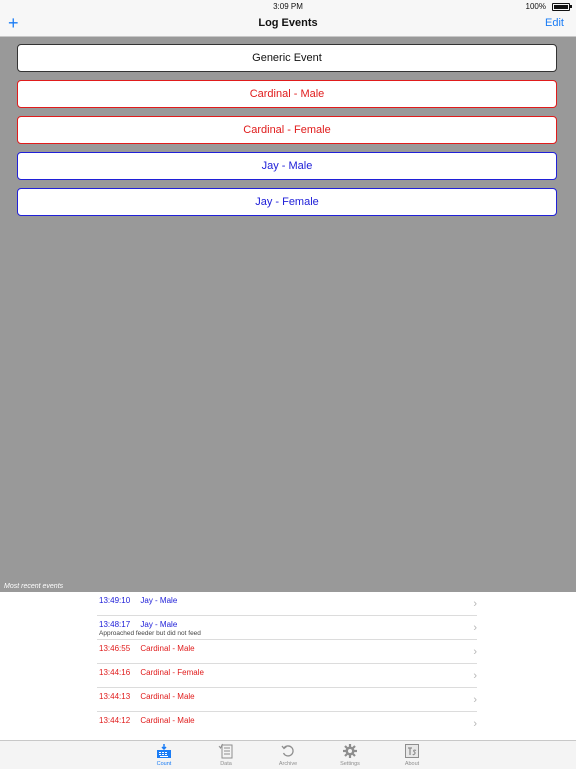 Image resolution: width=576 pixels, height=769 pixels. I want to click on tab-about: About, so click(412, 755).